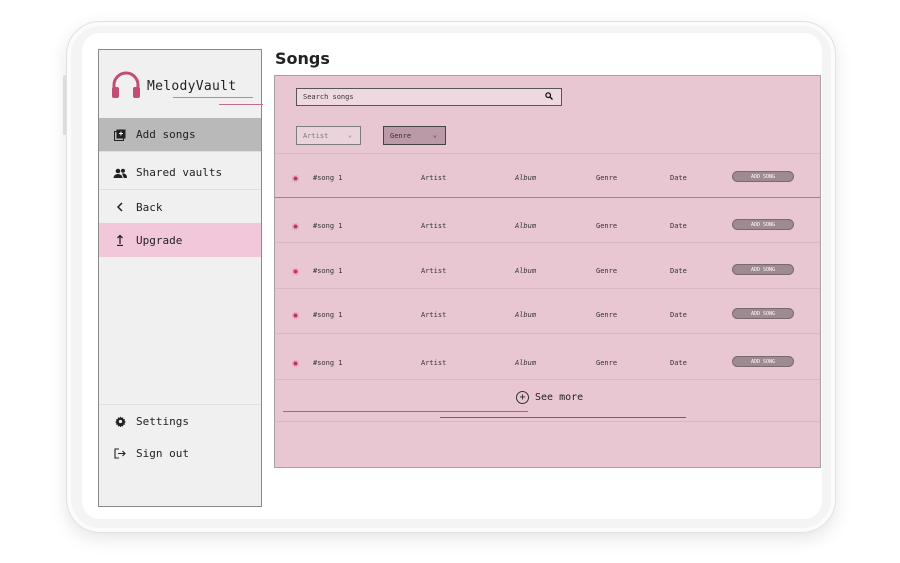 The image size is (900, 563). Describe the element at coordinates (241, 104) in the screenshot. I see `brand-accent-line` at that location.